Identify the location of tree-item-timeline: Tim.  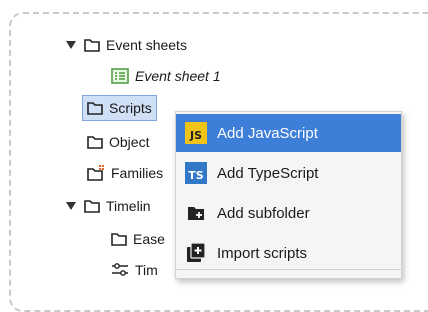
(134, 270).